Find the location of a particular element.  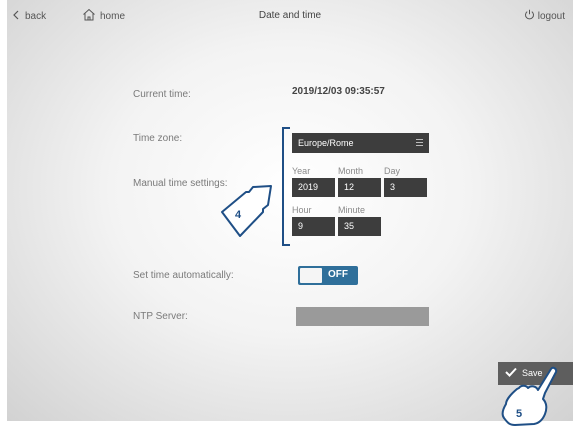

step-5-number: 5 is located at coordinates (519, 414).